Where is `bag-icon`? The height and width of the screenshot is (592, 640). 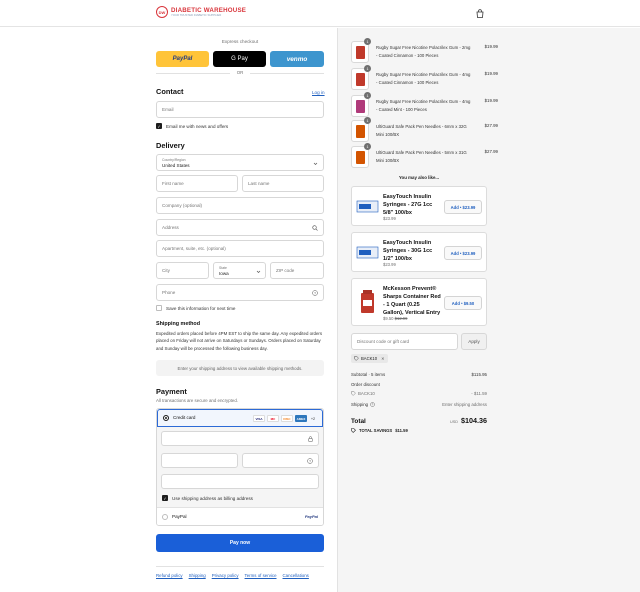 bag-icon is located at coordinates (480, 13).